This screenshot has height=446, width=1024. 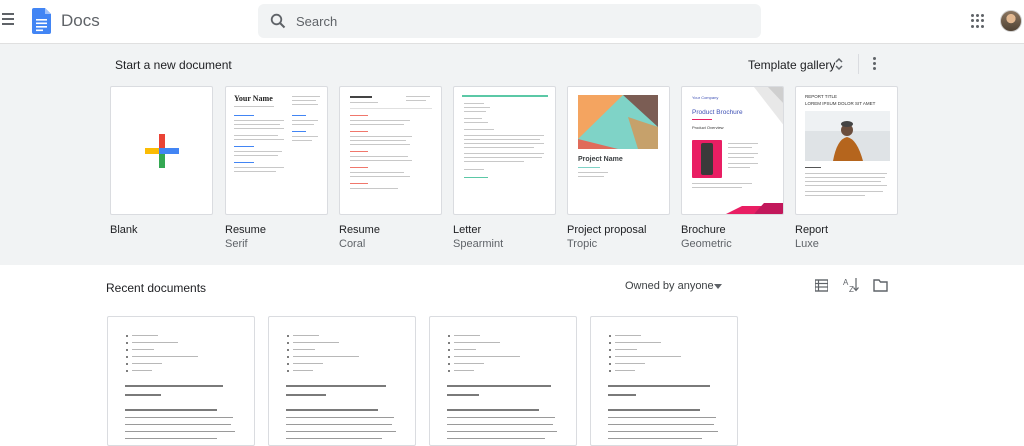 I want to click on template-project-proposal-tropic: Project Name Project proposal Tropic, so click(x=618, y=168).